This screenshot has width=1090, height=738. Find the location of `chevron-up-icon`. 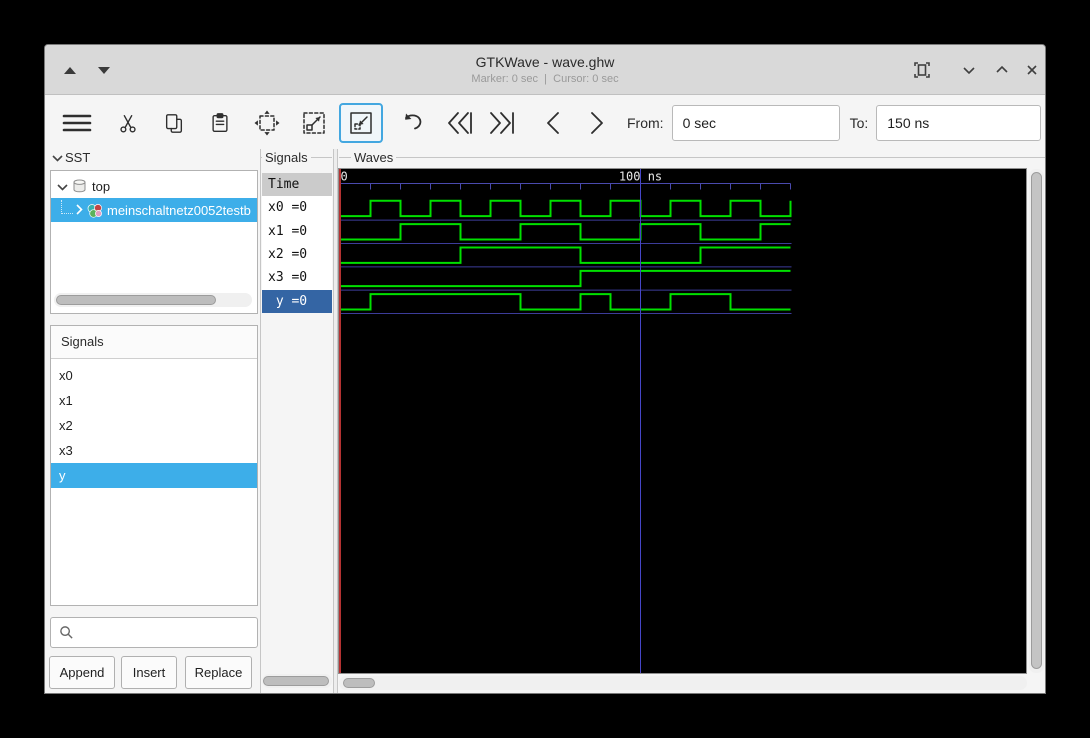

chevron-up-icon is located at coordinates (1002, 69).